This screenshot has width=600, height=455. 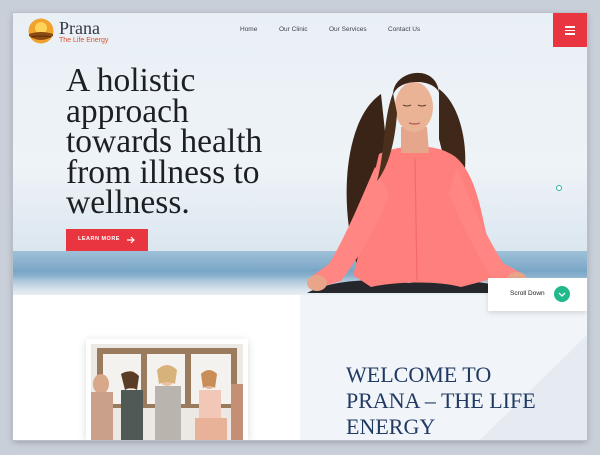 I want to click on nav-item-home: Home, so click(x=248, y=29).